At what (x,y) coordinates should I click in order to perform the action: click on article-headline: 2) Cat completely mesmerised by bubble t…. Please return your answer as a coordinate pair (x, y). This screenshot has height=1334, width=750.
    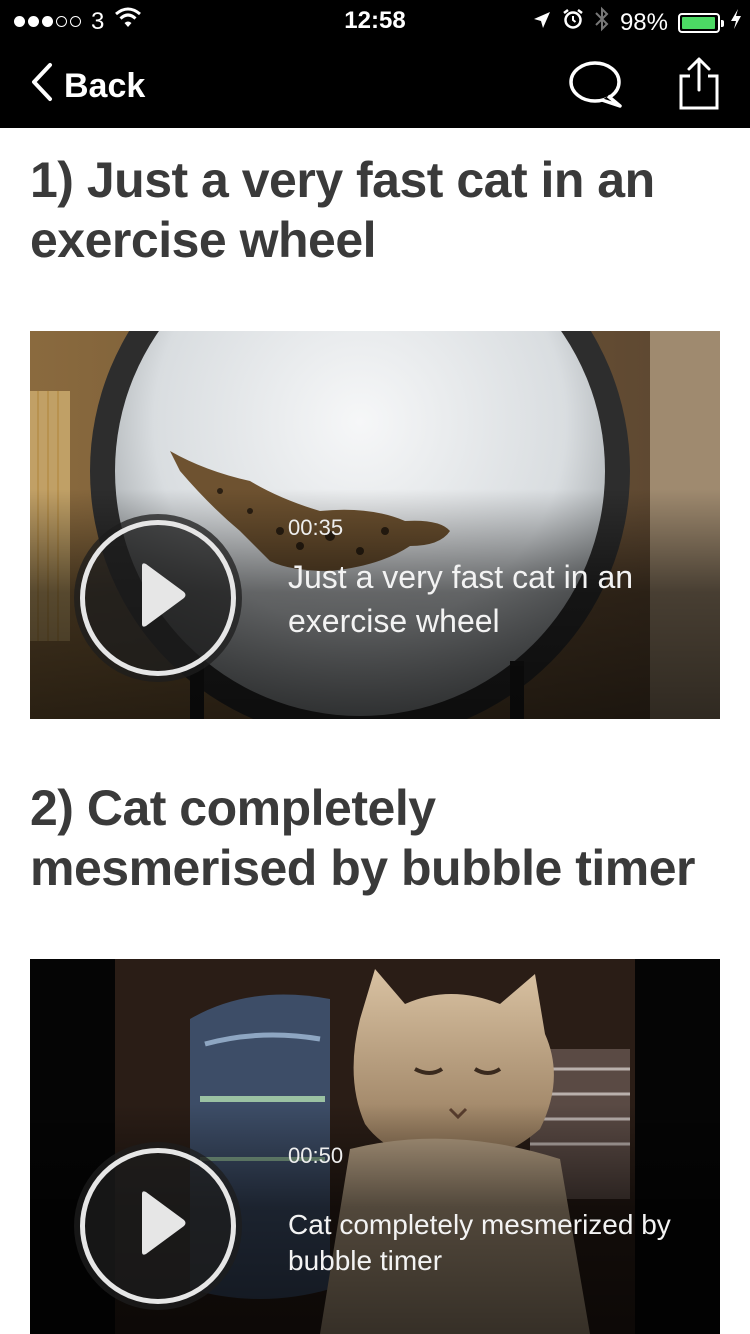
    Looking at the image, I should click on (363, 838).